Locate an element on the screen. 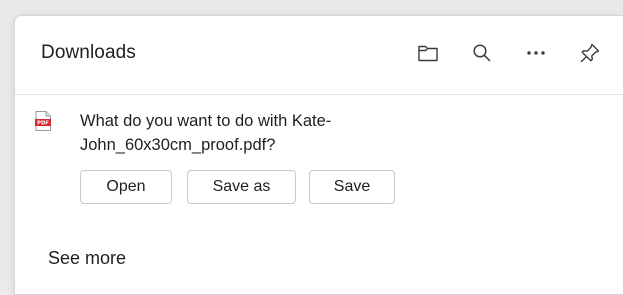  pdf-file-icon: PDF is located at coordinates (43, 121).